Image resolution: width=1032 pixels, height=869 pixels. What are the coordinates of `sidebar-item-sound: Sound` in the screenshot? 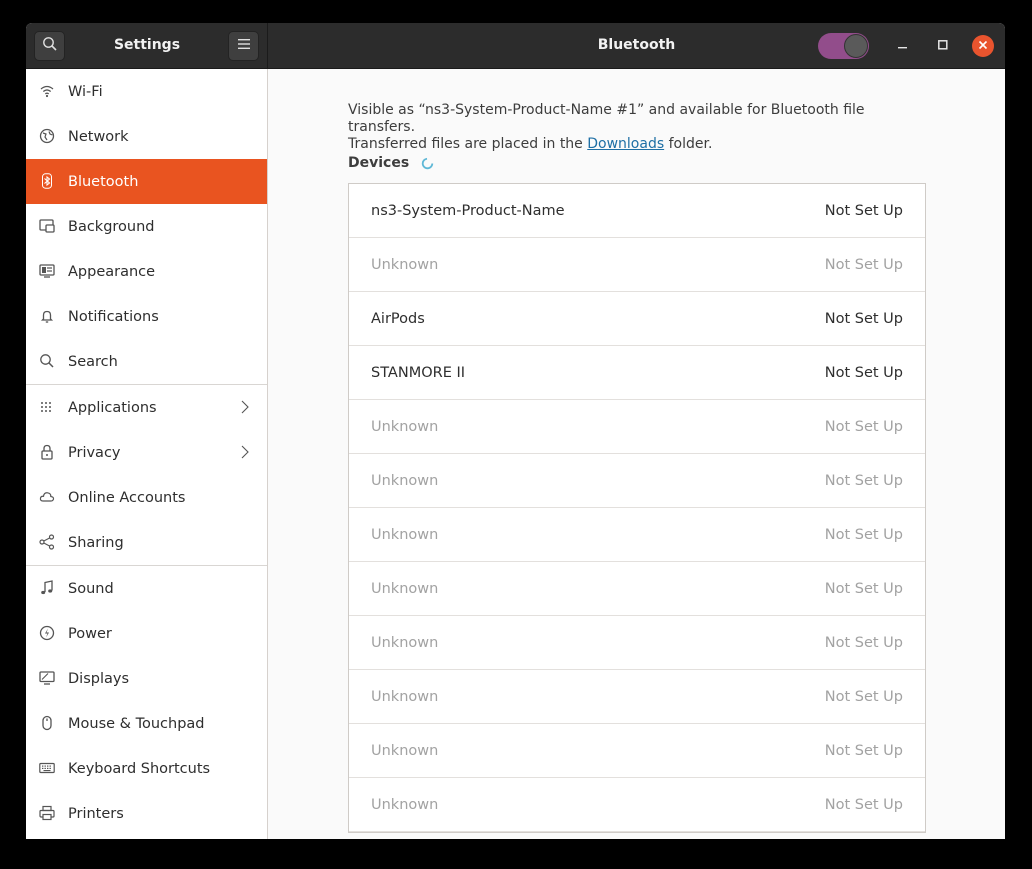 It's located at (146, 588).